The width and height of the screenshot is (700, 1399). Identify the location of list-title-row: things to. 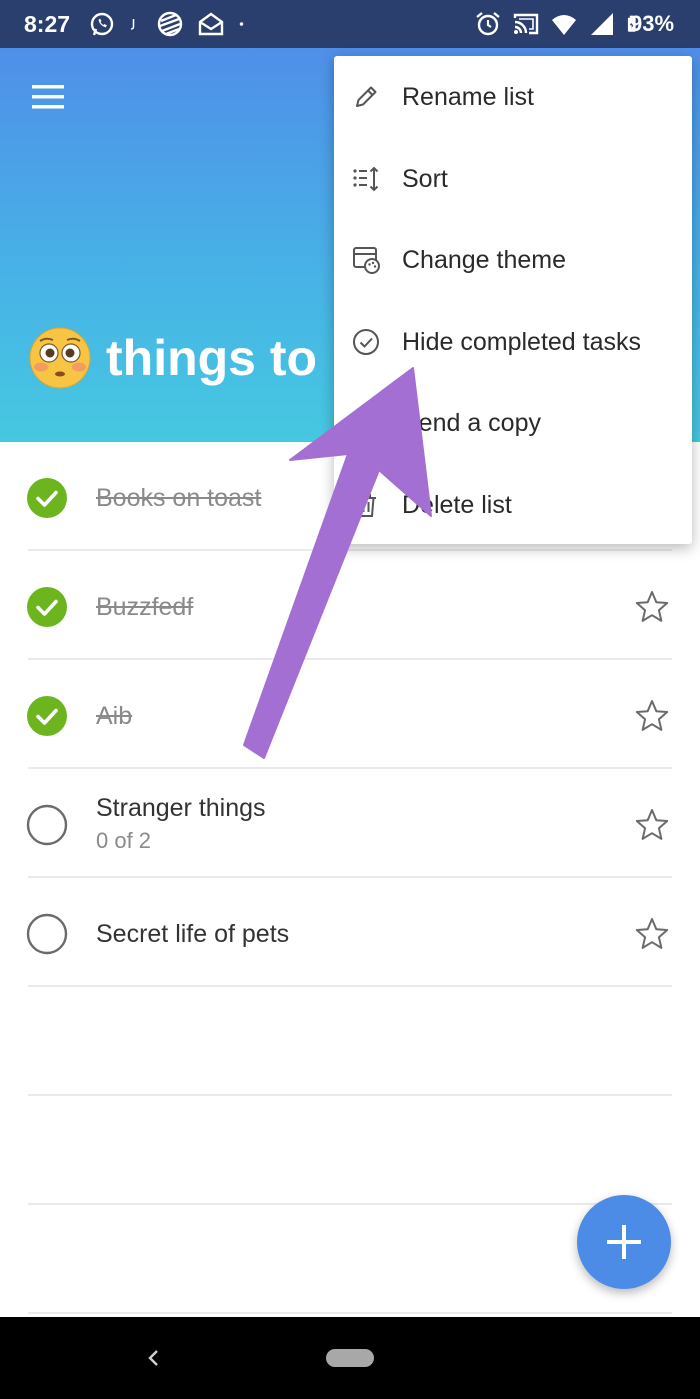
(172, 358).